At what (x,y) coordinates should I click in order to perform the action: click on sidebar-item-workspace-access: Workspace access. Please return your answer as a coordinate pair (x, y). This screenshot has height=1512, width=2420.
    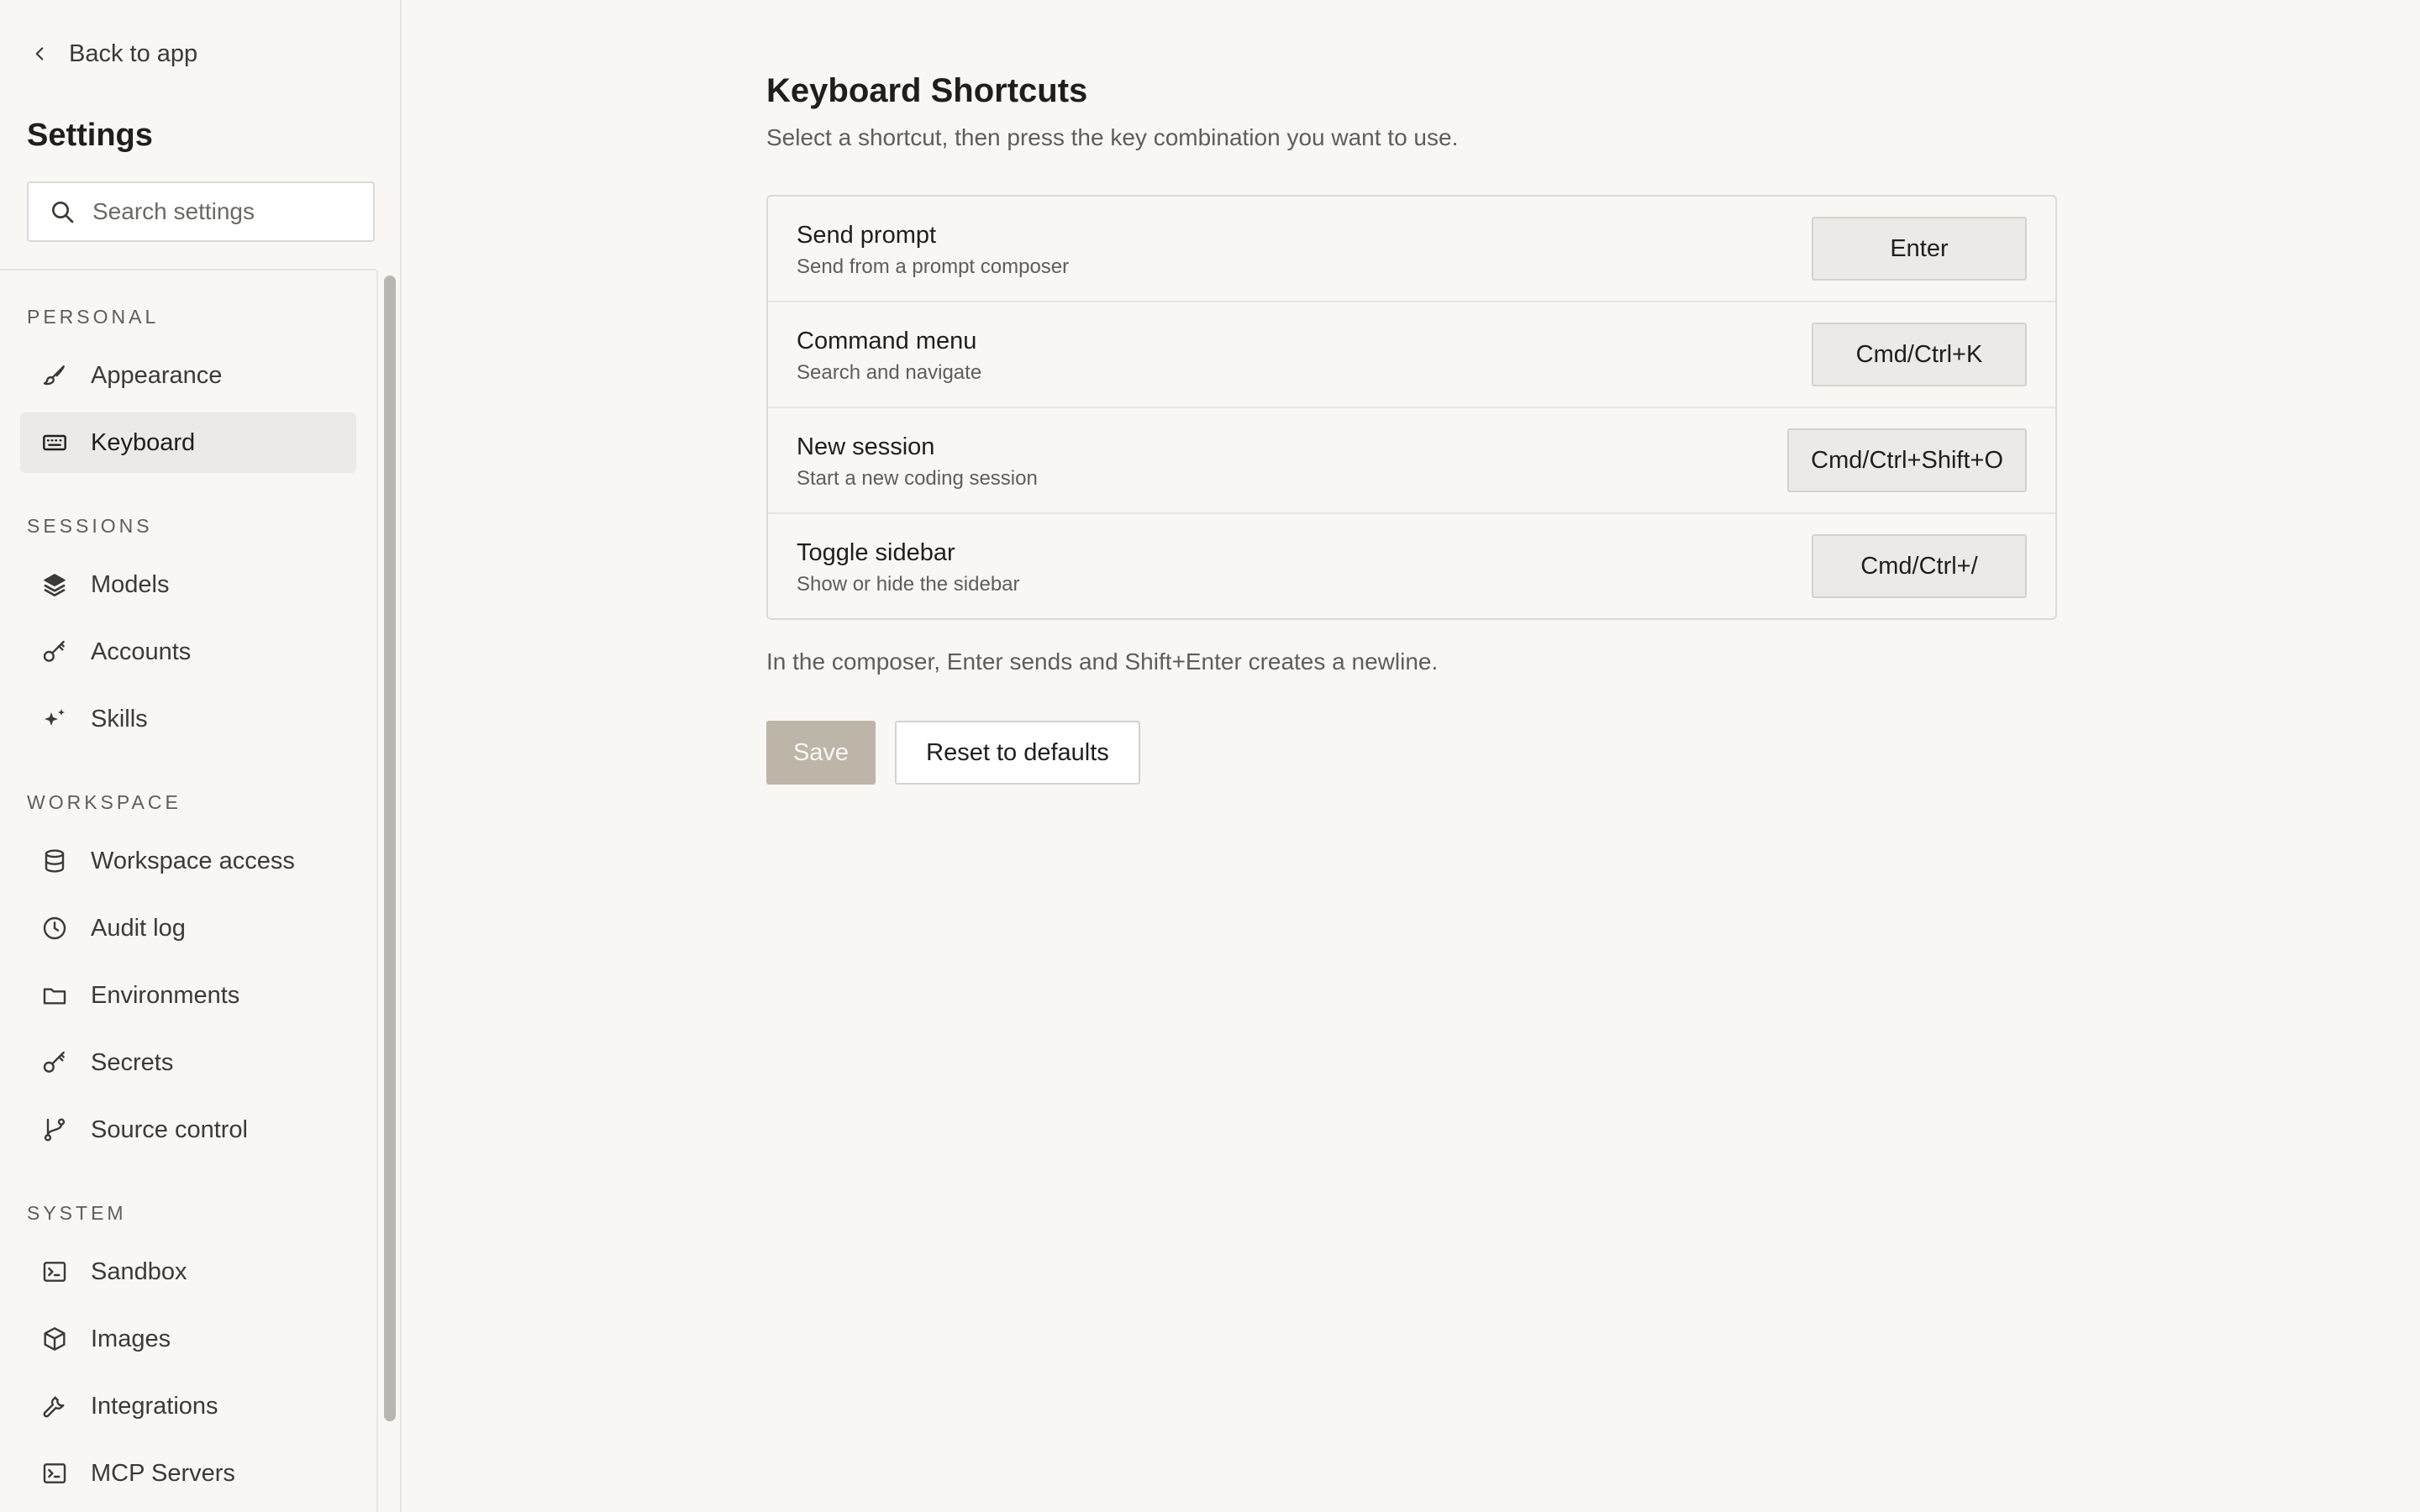
    Looking at the image, I should click on (188, 861).